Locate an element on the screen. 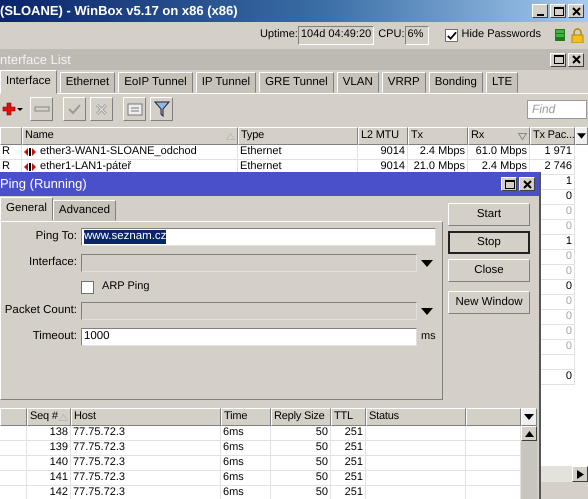  scroll-up-button is located at coordinates (529, 433).